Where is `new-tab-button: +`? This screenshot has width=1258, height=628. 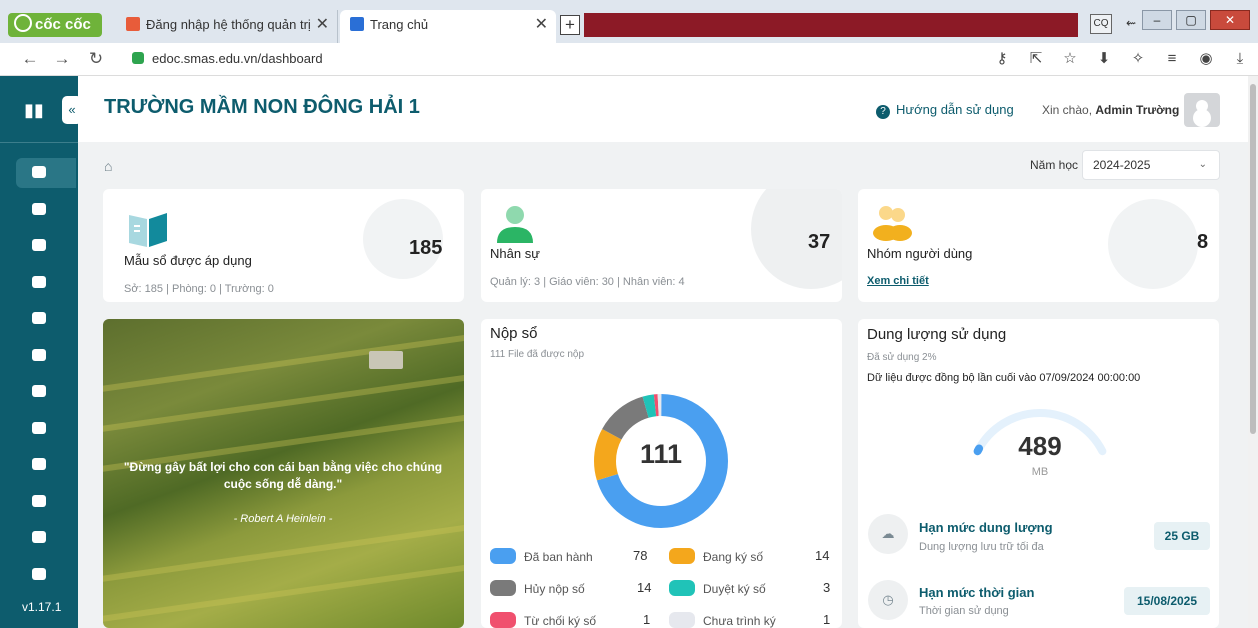
new-tab-button: + is located at coordinates (570, 25).